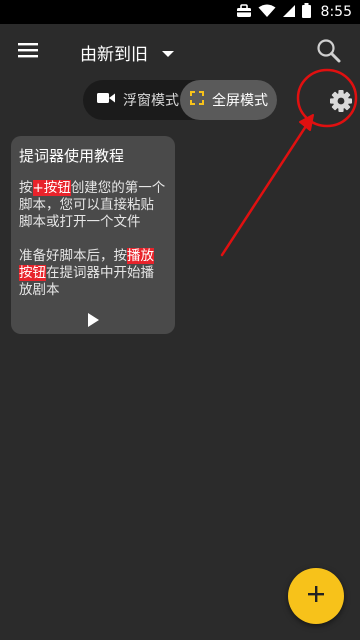 This screenshot has width=360, height=640. Describe the element at coordinates (197, 100) in the screenshot. I see `fullscreen-icon` at that location.